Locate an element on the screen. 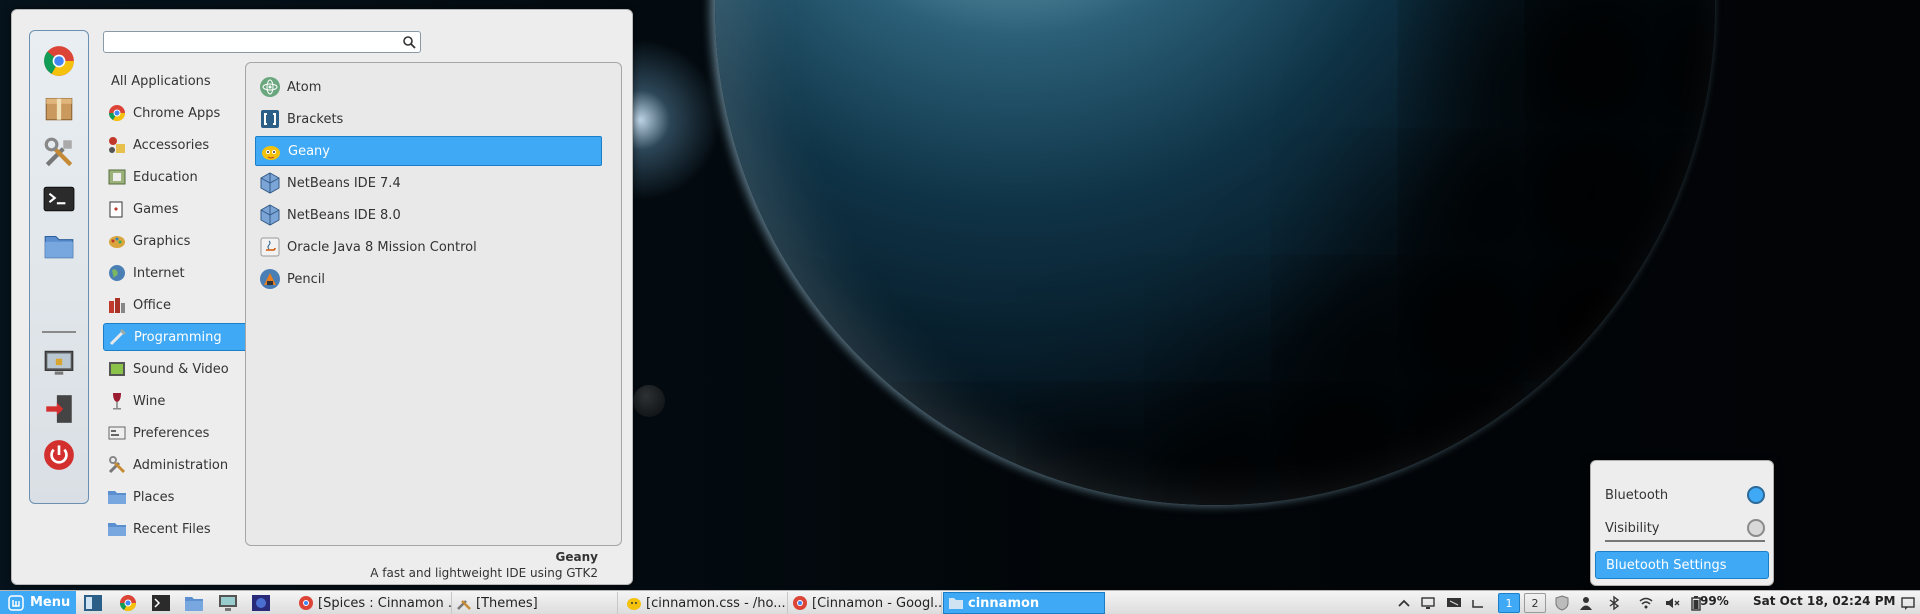 This screenshot has width=1920, height=614. category-games: Games is located at coordinates (178, 209).